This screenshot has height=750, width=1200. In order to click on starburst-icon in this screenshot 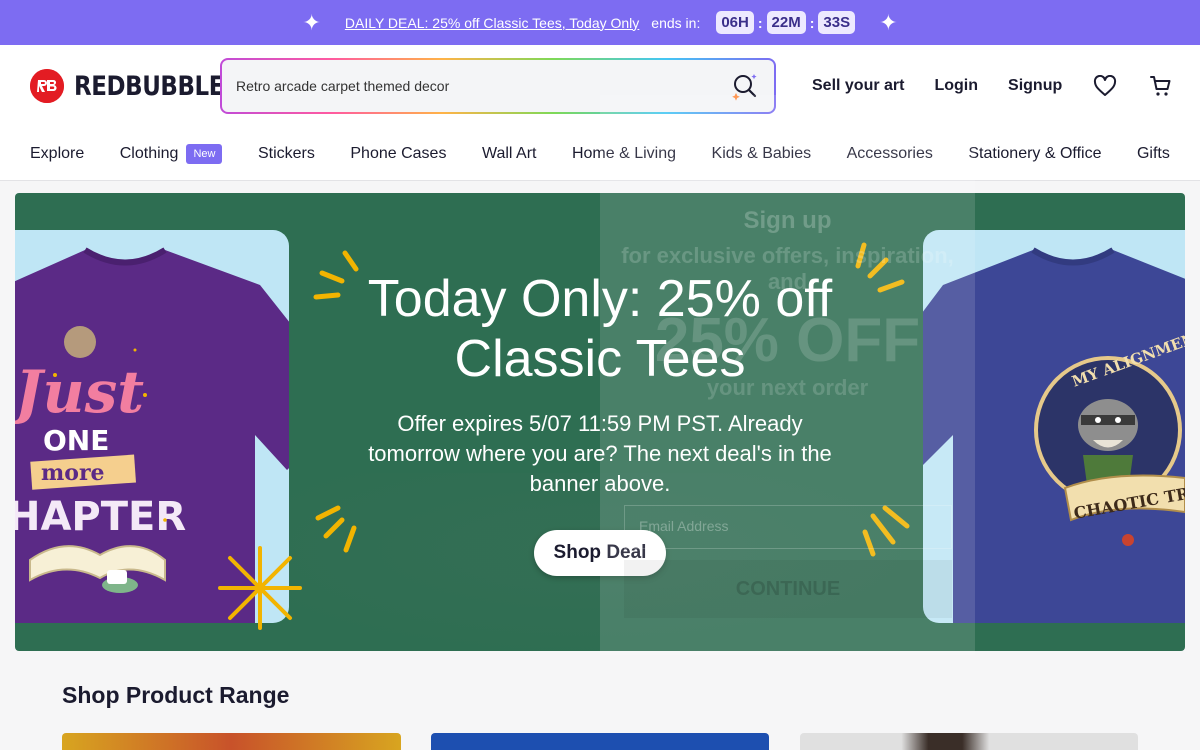, I will do `click(260, 588)`.